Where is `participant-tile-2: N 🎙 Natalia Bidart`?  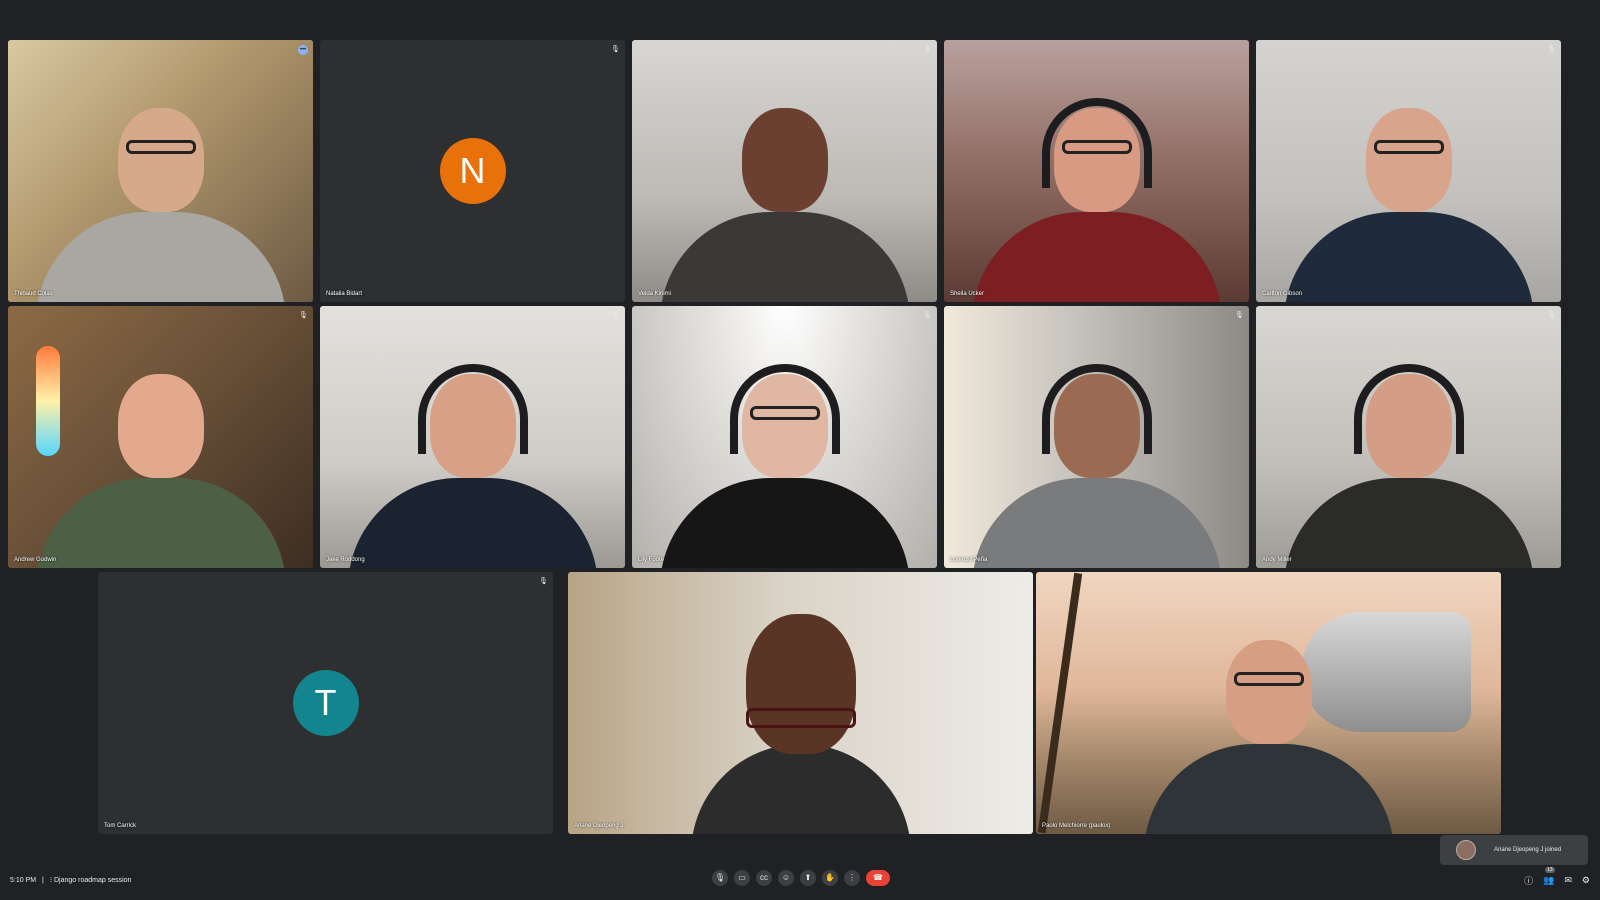 participant-tile-2: N 🎙 Natalia Bidart is located at coordinates (472, 171).